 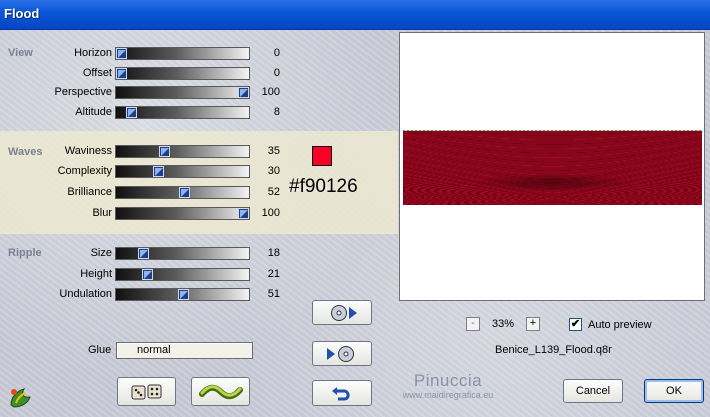 What do you see at coordinates (276, 112) in the screenshot?
I see `slider-value: 8` at bounding box center [276, 112].